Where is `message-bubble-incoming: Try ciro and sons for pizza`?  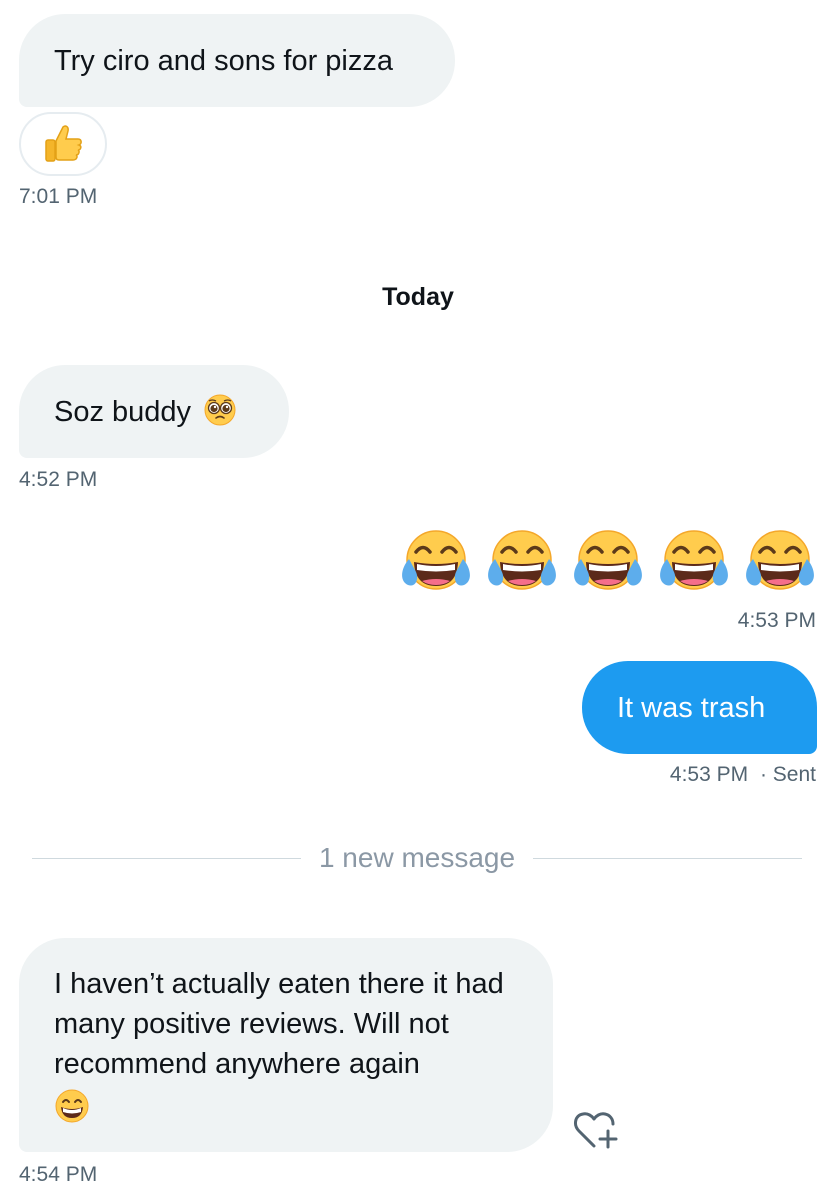 message-bubble-incoming: Try ciro and sons for pizza is located at coordinates (237, 60).